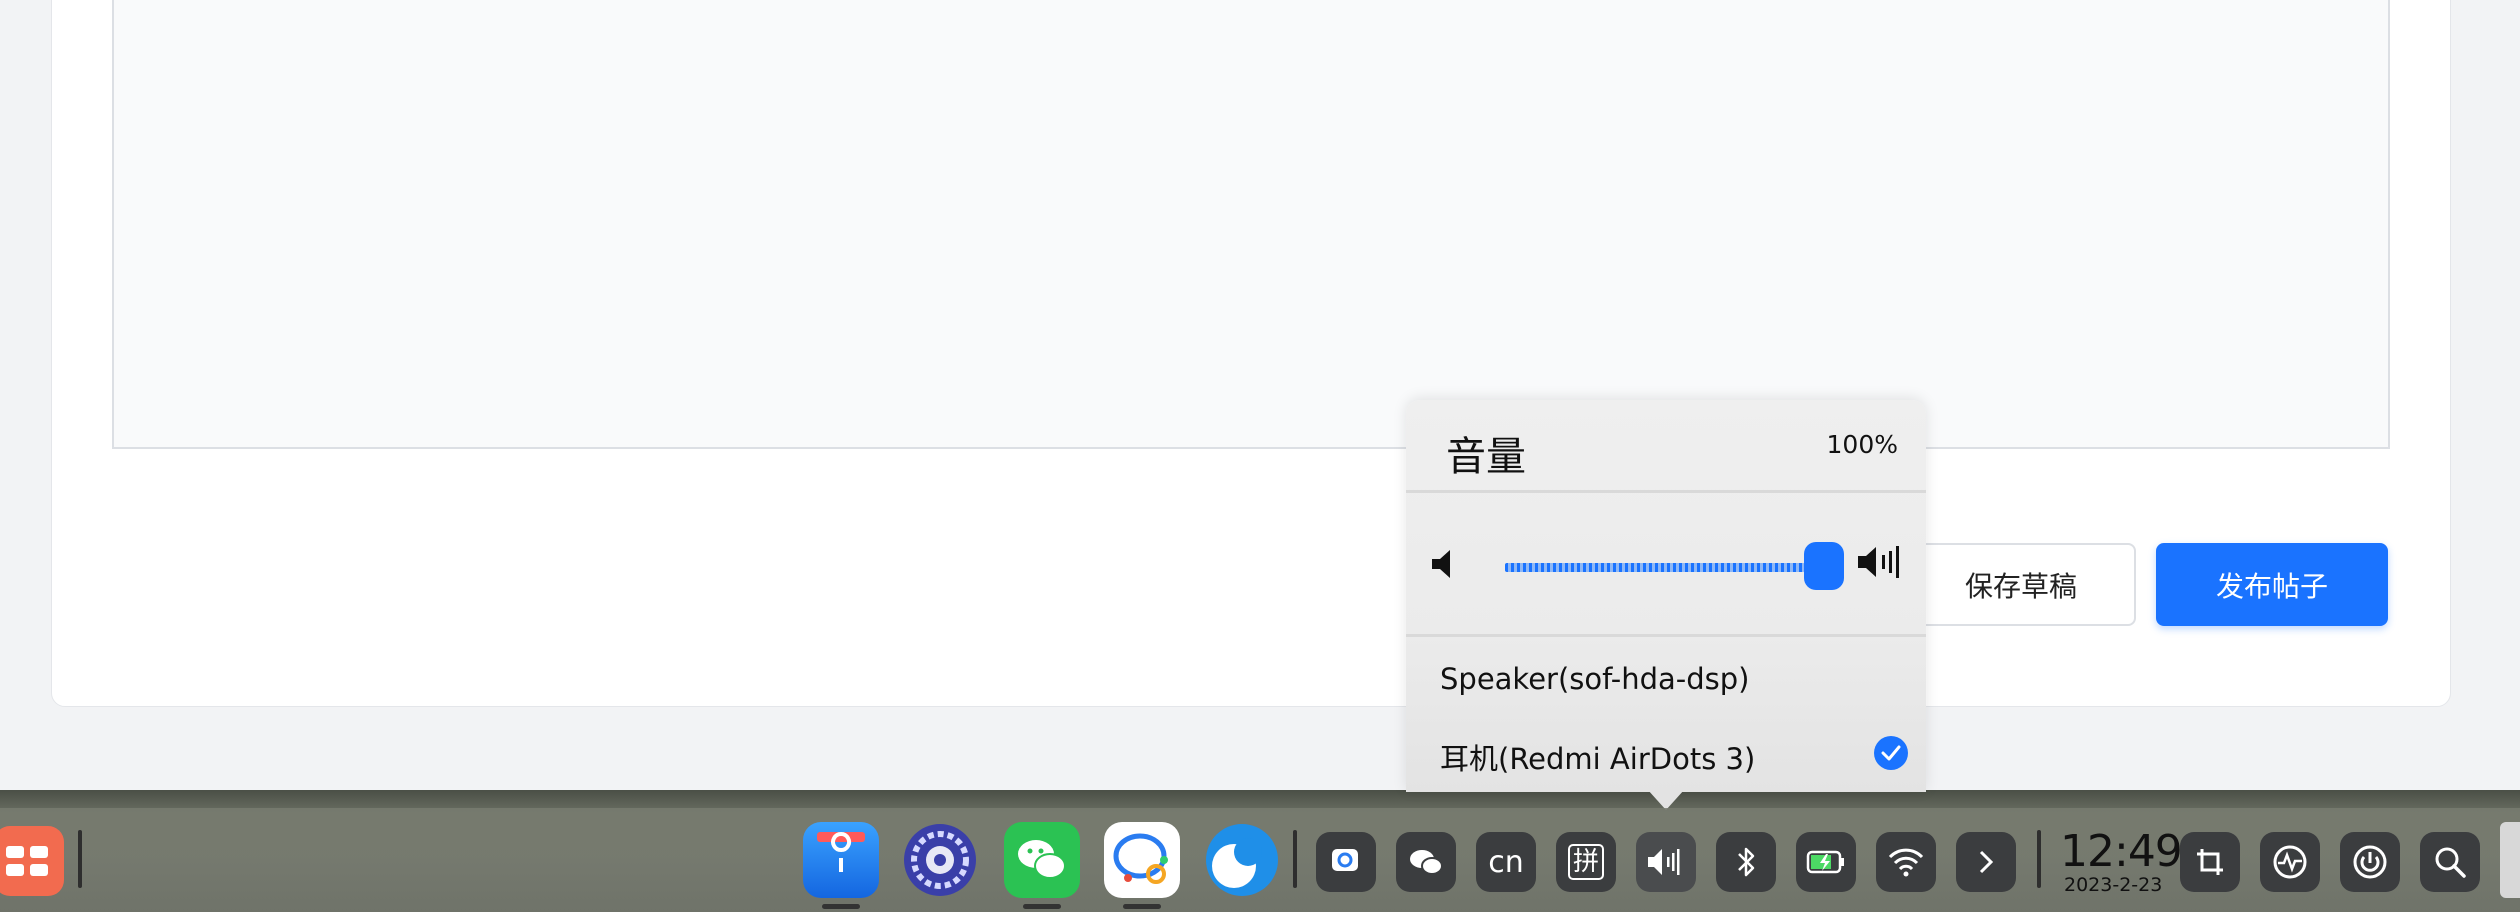 The height and width of the screenshot is (912, 2520). I want to click on crop-icon, so click(2210, 862).